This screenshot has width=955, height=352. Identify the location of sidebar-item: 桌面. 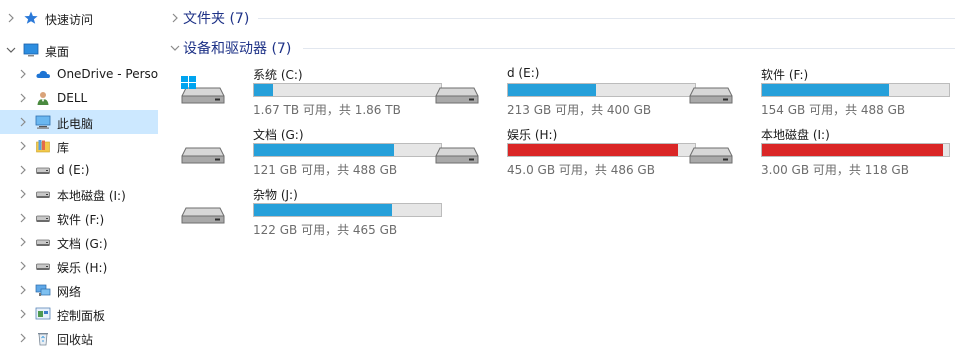
(79, 50).